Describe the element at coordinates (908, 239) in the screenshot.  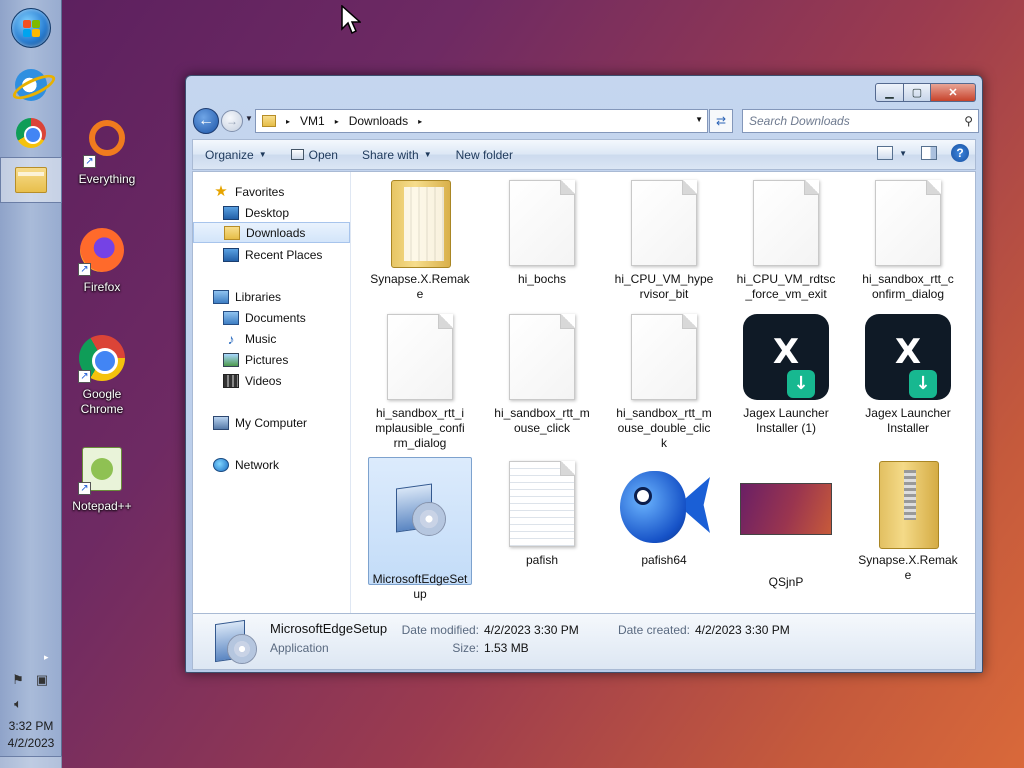
I see `file-item-hi-sandbox-confirm: hi_sandbox_rtt_c onfirm_dialog` at that location.